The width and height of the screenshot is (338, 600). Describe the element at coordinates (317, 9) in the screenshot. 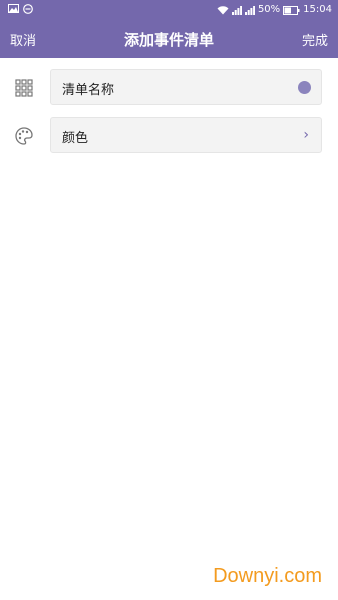

I see `status-time: 15:04` at that location.